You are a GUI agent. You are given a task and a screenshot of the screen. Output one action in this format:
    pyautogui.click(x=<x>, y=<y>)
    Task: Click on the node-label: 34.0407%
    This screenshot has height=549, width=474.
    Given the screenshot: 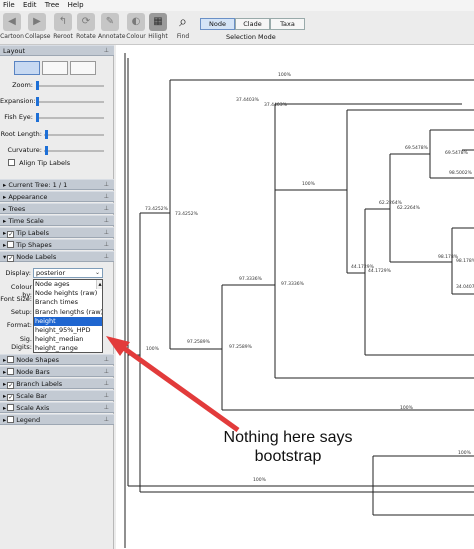 What is the action you would take?
    pyautogui.click(x=465, y=287)
    